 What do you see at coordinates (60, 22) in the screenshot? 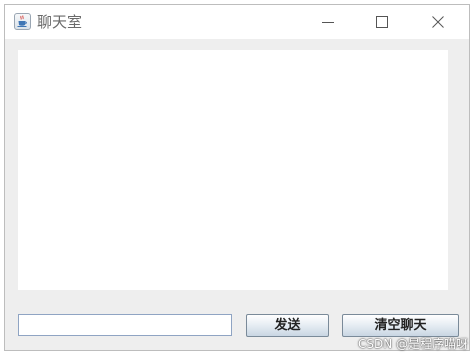
I see `window-title: 聊天室` at bounding box center [60, 22].